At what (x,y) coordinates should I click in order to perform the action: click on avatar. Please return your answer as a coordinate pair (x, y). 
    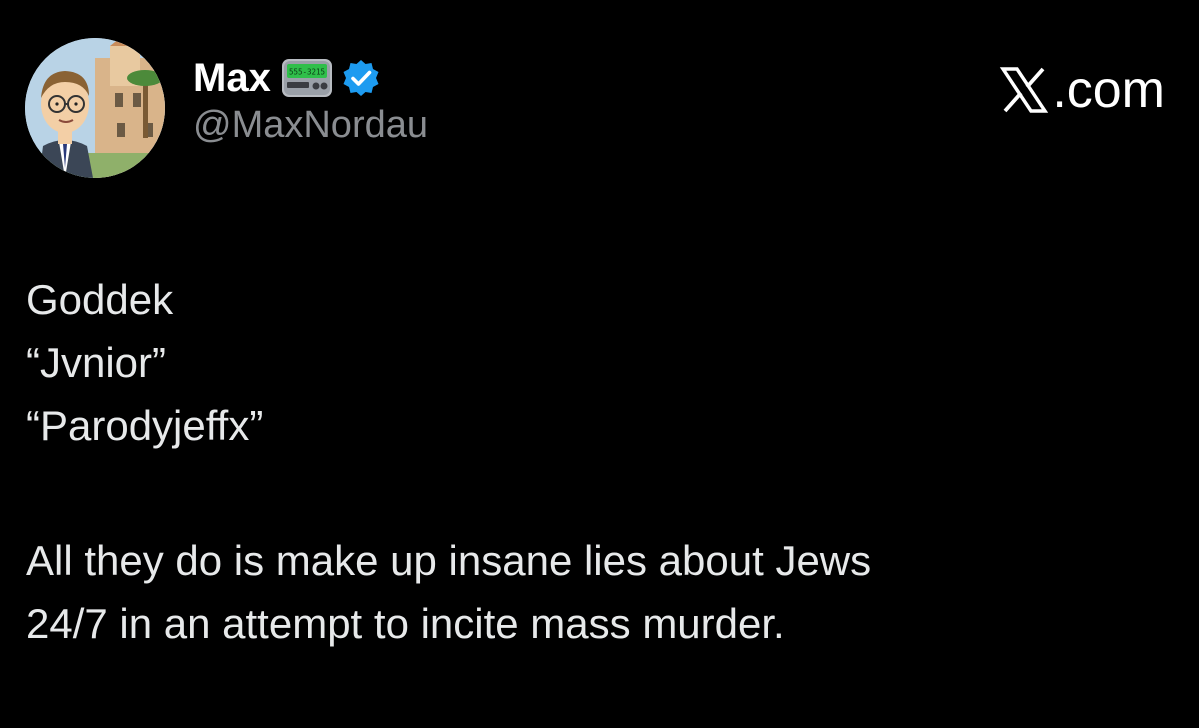
    Looking at the image, I should click on (95, 108).